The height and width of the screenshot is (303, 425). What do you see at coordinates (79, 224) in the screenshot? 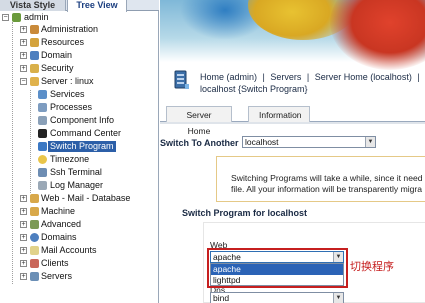
I see `tree-node-advanced: + Advanced` at bounding box center [79, 224].